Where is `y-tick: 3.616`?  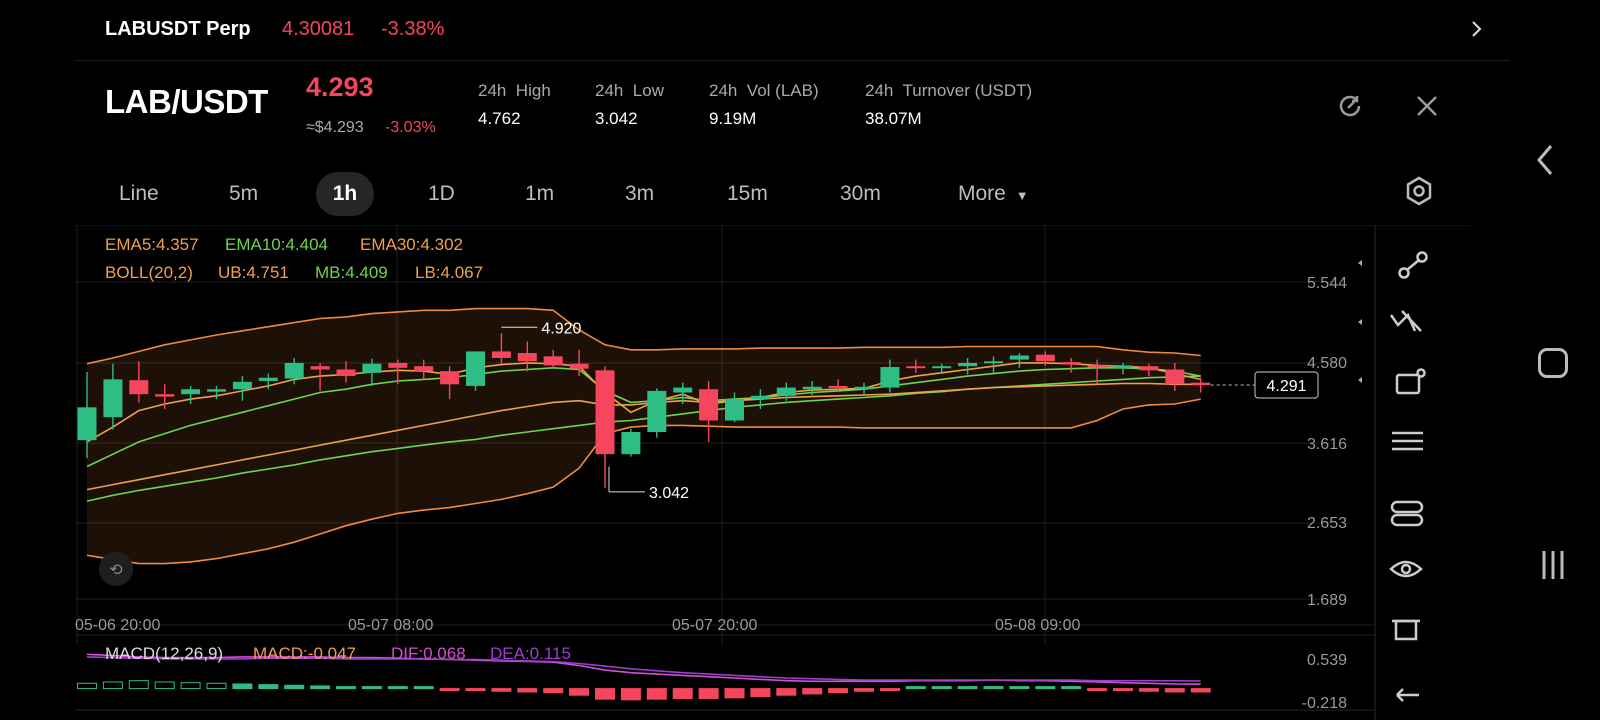
y-tick: 3.616 is located at coordinates (1327, 444).